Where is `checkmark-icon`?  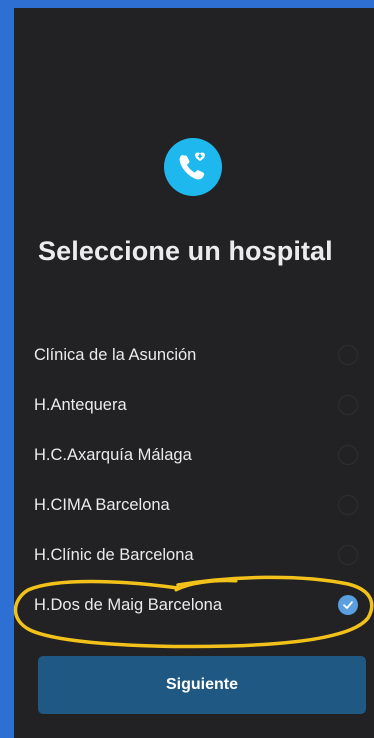
checkmark-icon is located at coordinates (348, 605).